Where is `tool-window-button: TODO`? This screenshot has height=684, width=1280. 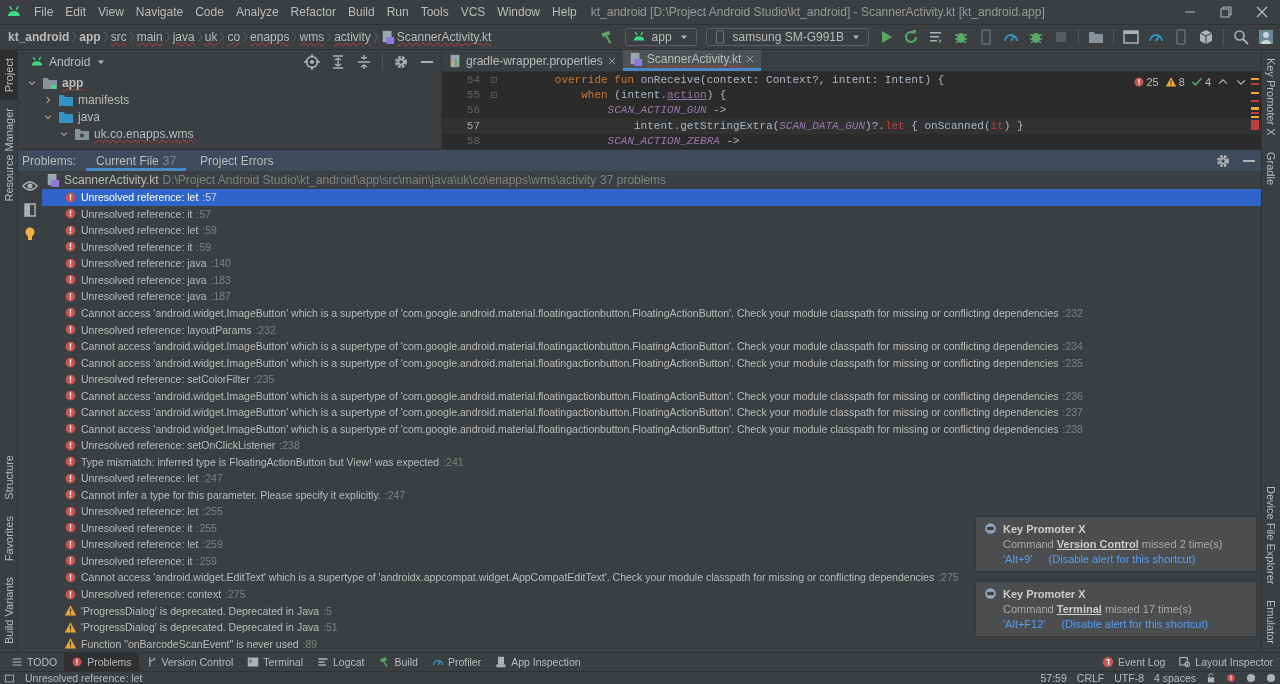
tool-window-button: TODO is located at coordinates (34, 662).